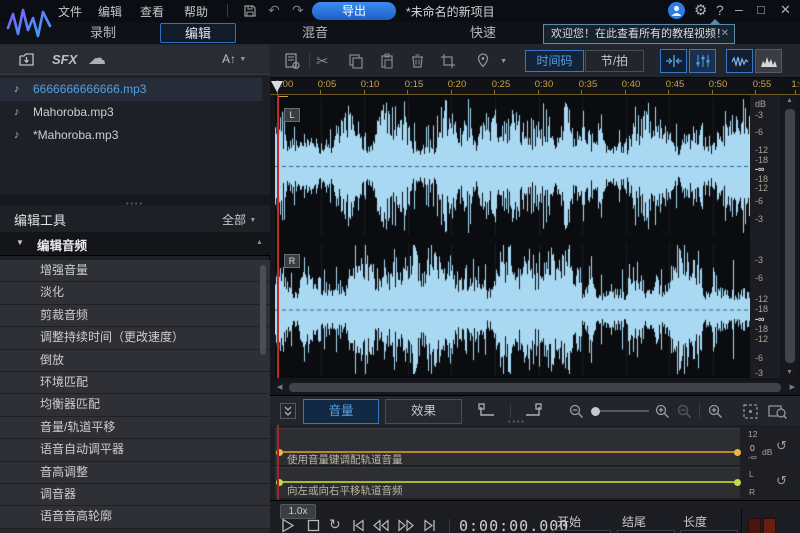 The width and height of the screenshot is (800, 533). I want to click on welcome-close-icon: ✕, so click(725, 34).